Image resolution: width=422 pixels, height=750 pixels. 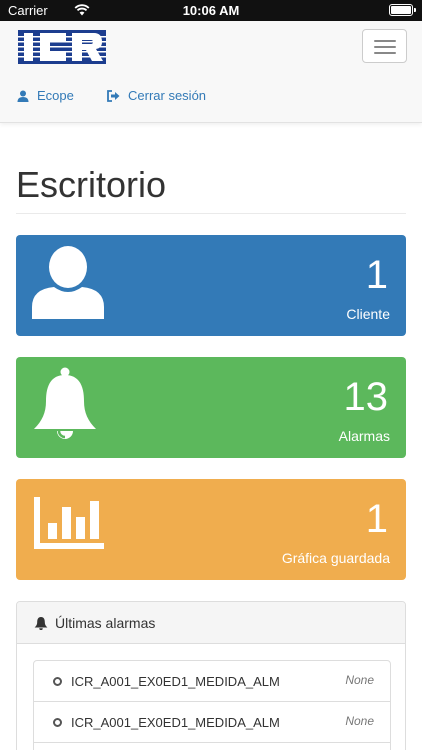 I want to click on title-divider, so click(x=211, y=213).